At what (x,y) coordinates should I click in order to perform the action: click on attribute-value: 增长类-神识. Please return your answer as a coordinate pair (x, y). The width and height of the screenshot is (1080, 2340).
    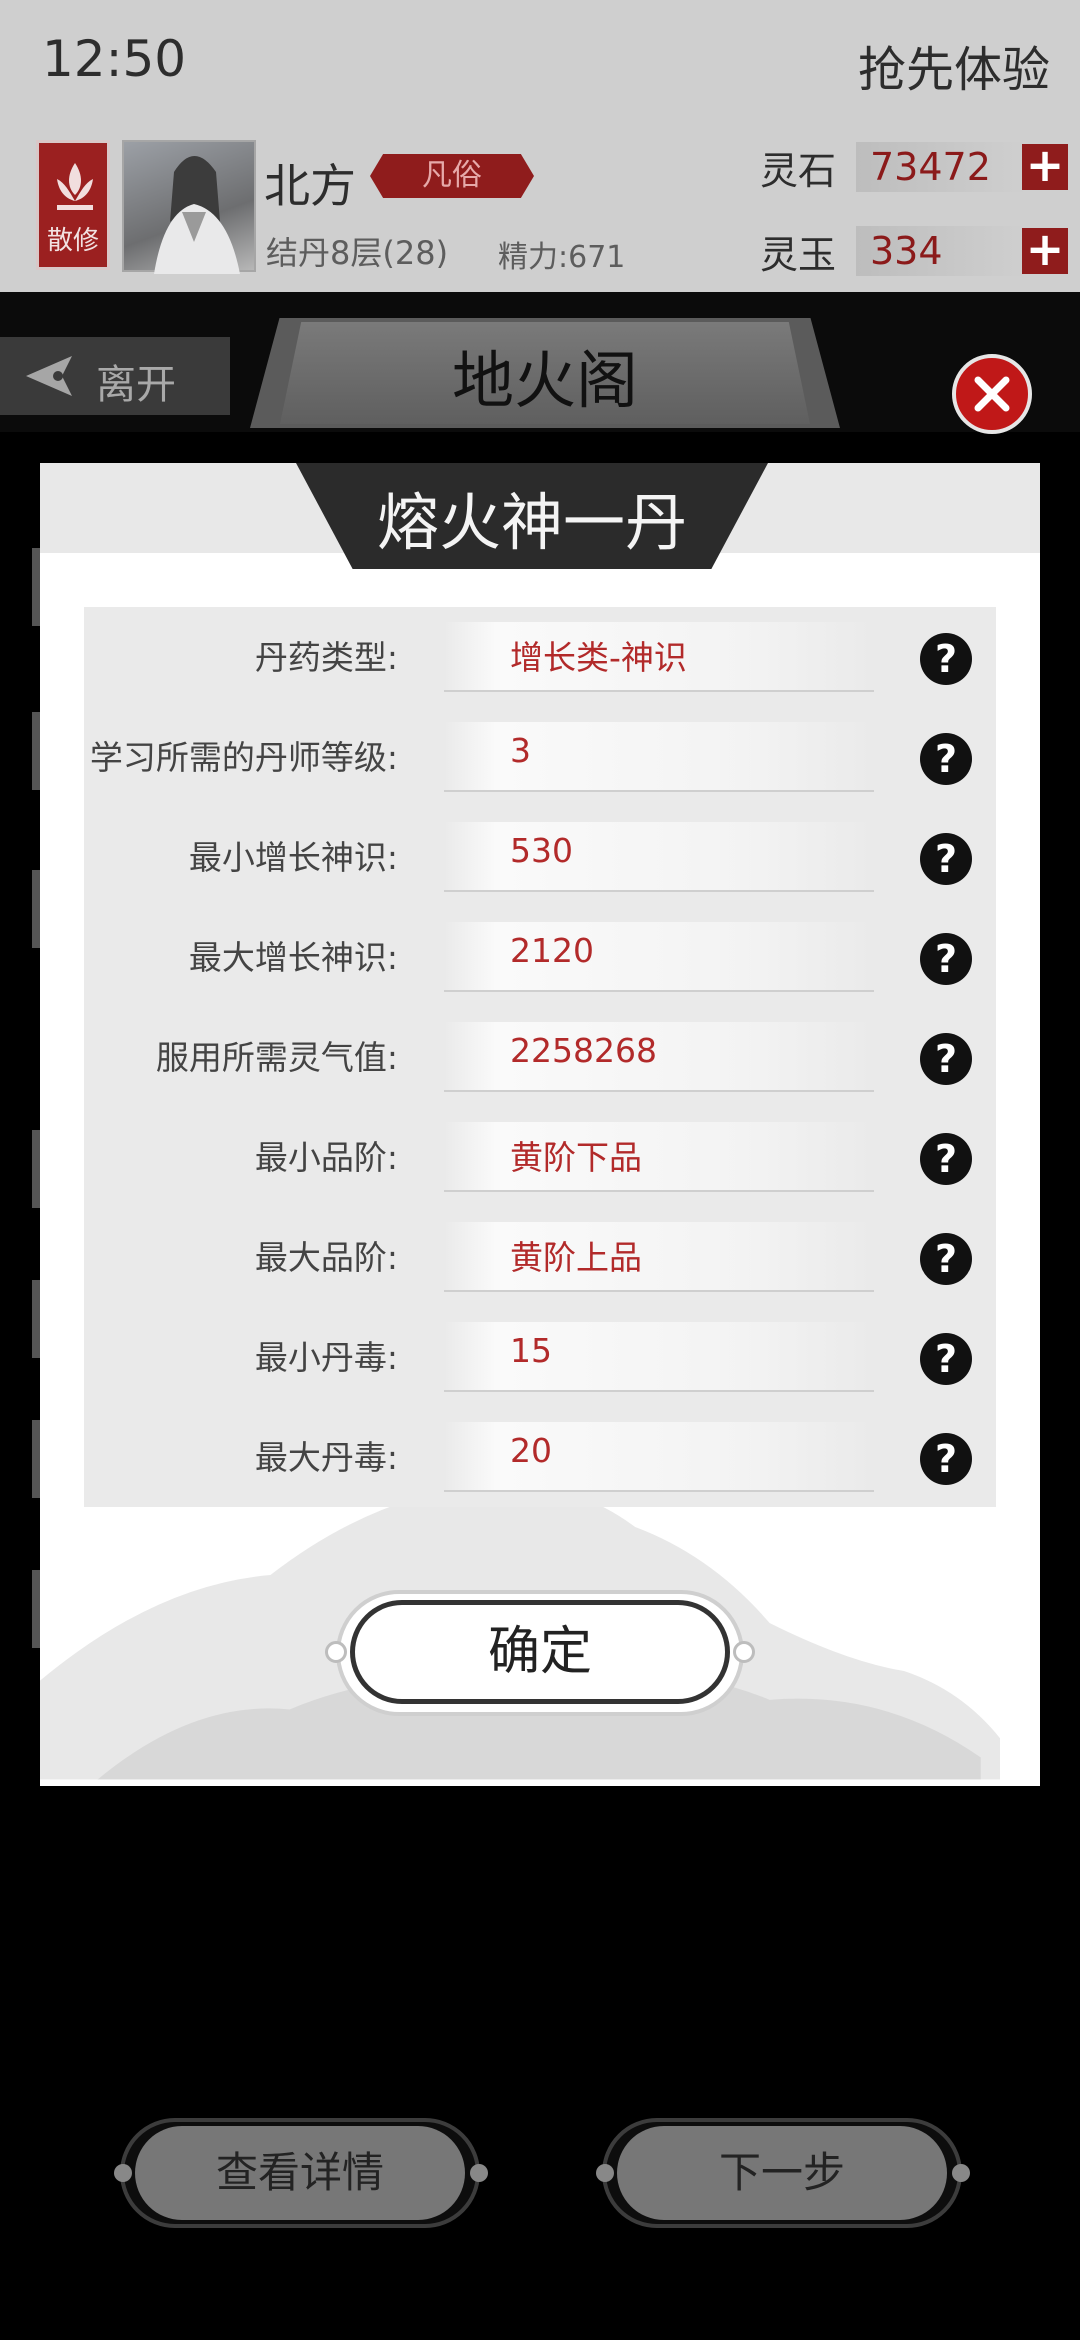
    Looking at the image, I should click on (598, 657).